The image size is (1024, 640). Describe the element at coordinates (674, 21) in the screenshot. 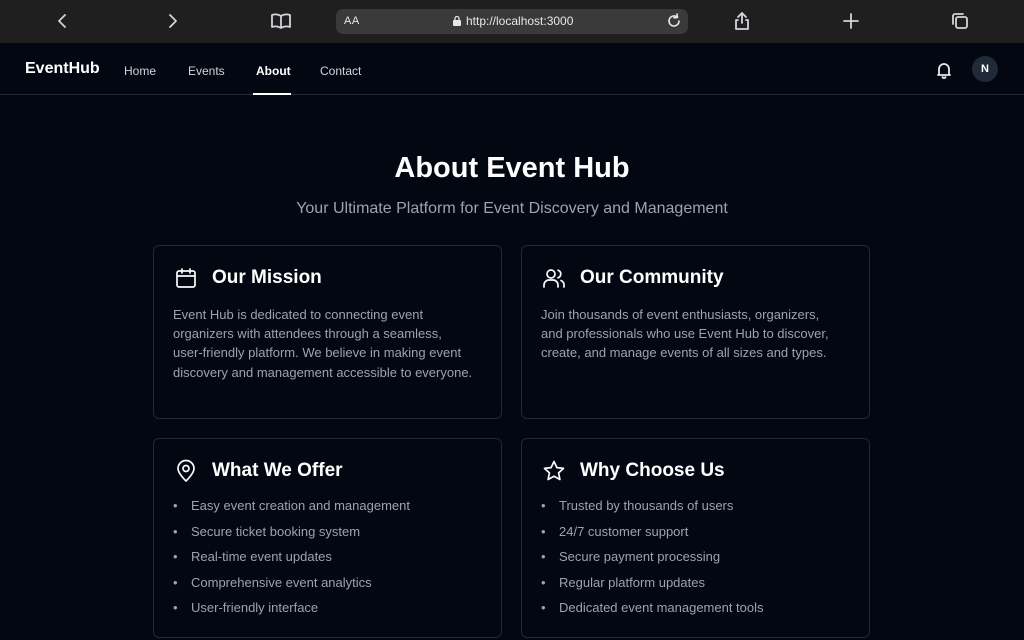

I see `reload-icon` at that location.